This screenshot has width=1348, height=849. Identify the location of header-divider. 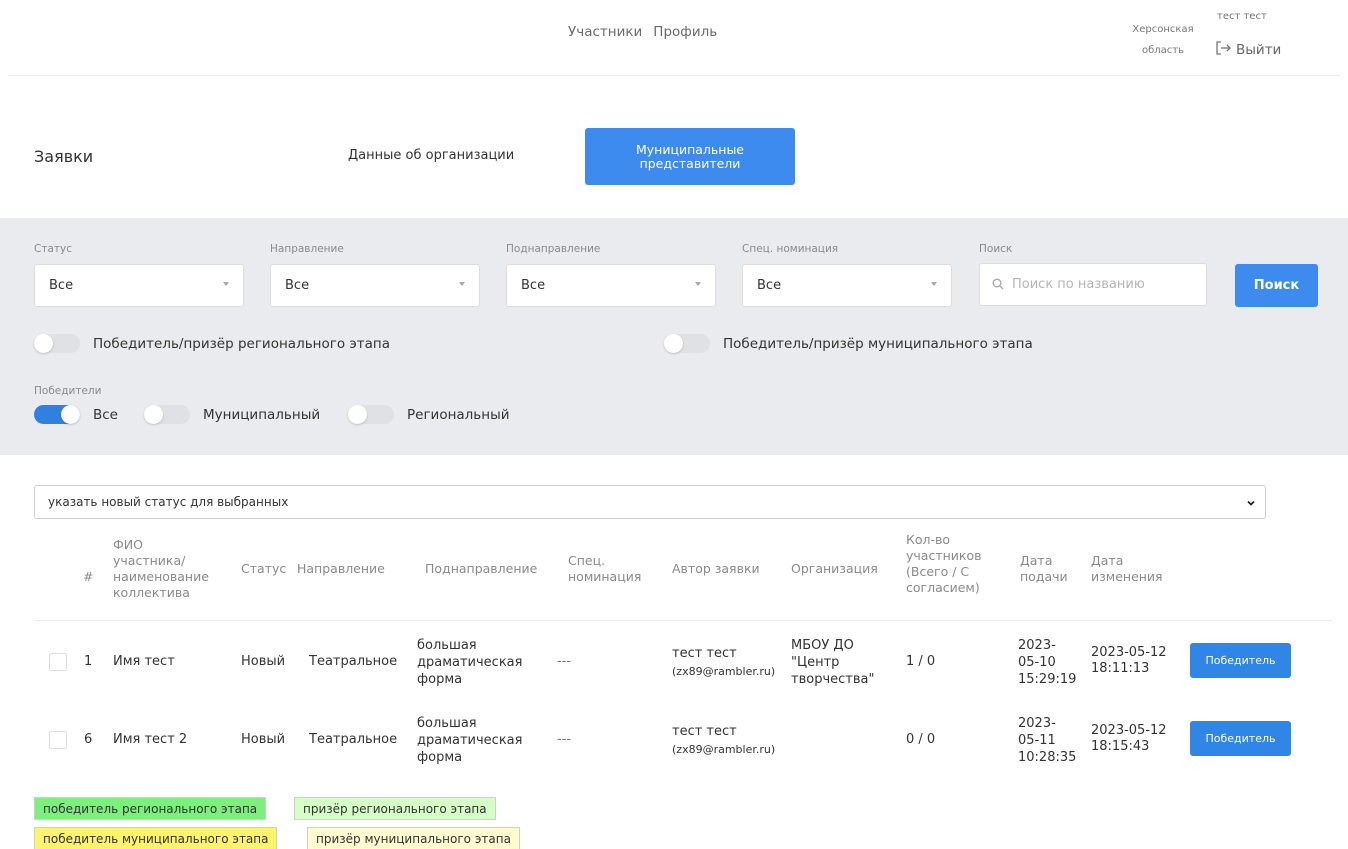
(674, 75).